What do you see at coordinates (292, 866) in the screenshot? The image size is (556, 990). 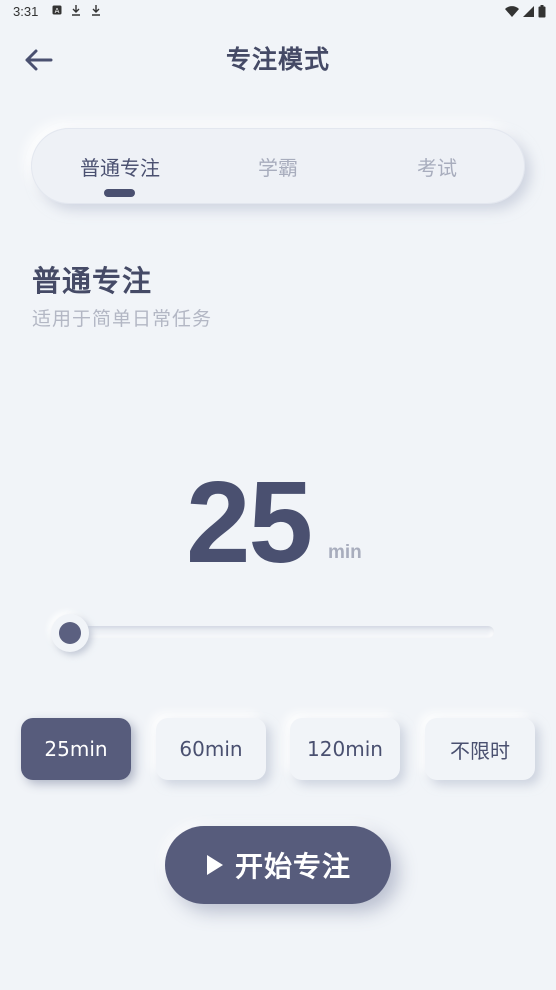 I see `start-focus-label: 开始专注` at bounding box center [292, 866].